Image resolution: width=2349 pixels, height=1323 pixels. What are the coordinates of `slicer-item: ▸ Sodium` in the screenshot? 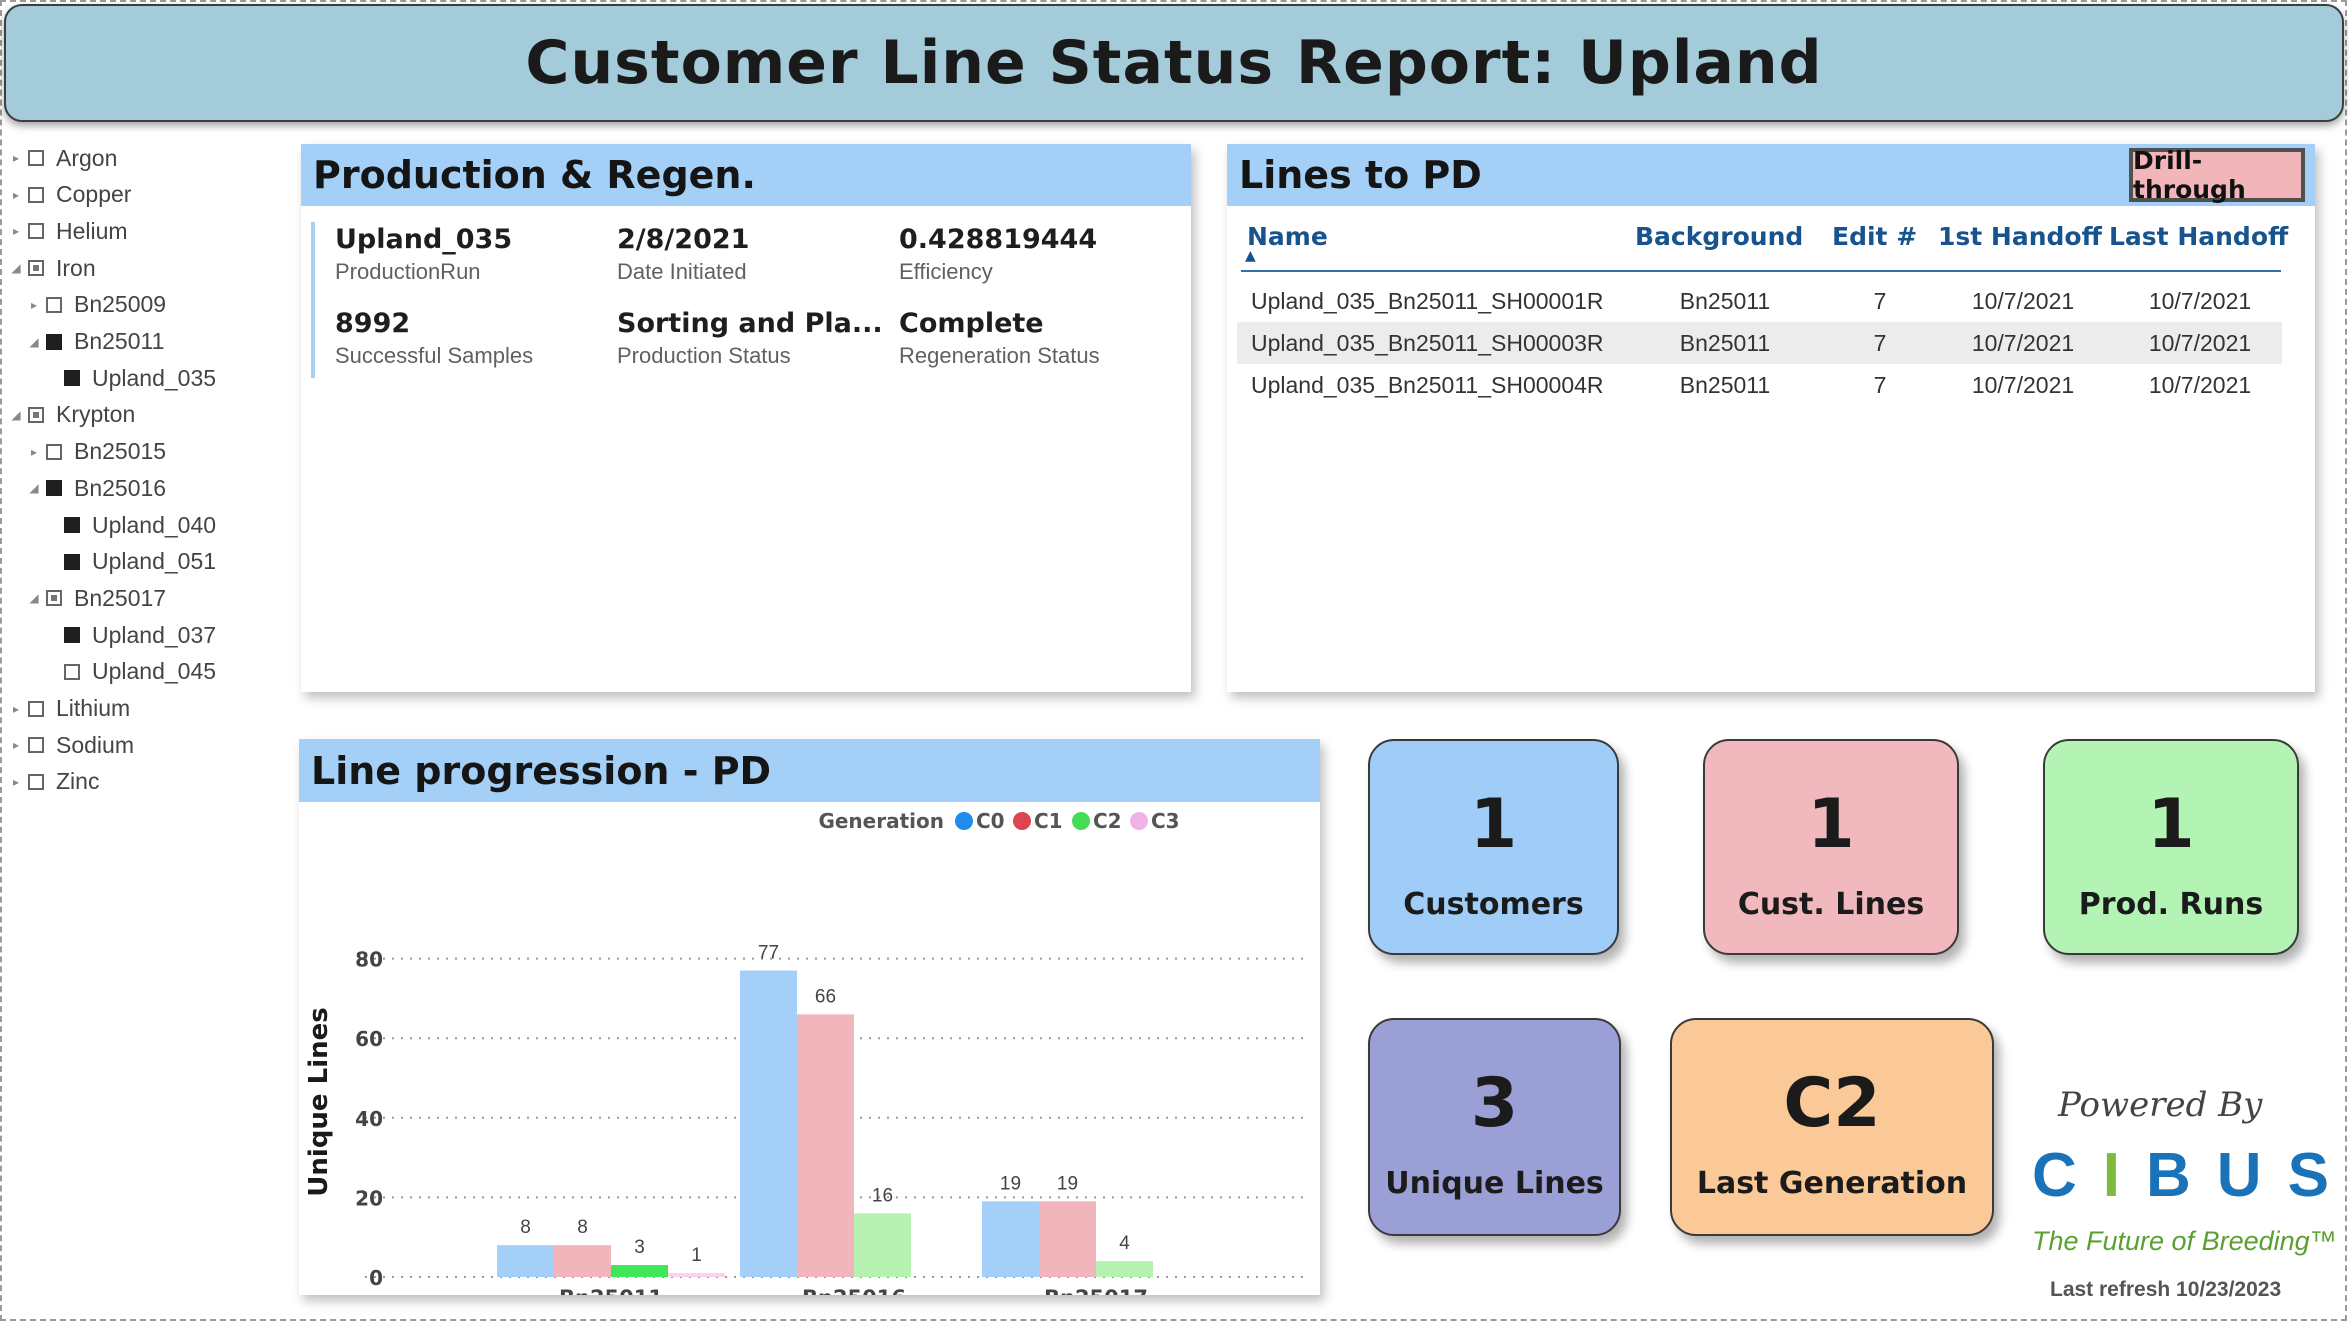 It's located at (72, 745).